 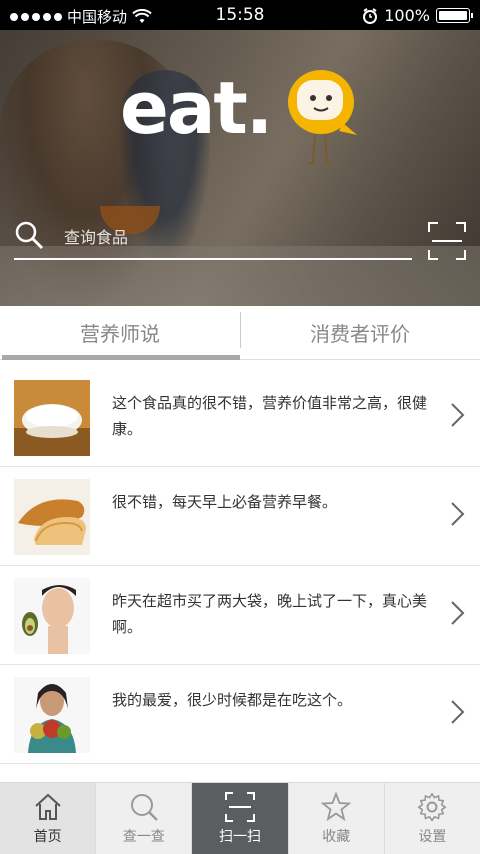 I want to click on review-text: 昨天在超市买了两大袋，晚上试了一下，真心美啊。, so click(x=270, y=614).